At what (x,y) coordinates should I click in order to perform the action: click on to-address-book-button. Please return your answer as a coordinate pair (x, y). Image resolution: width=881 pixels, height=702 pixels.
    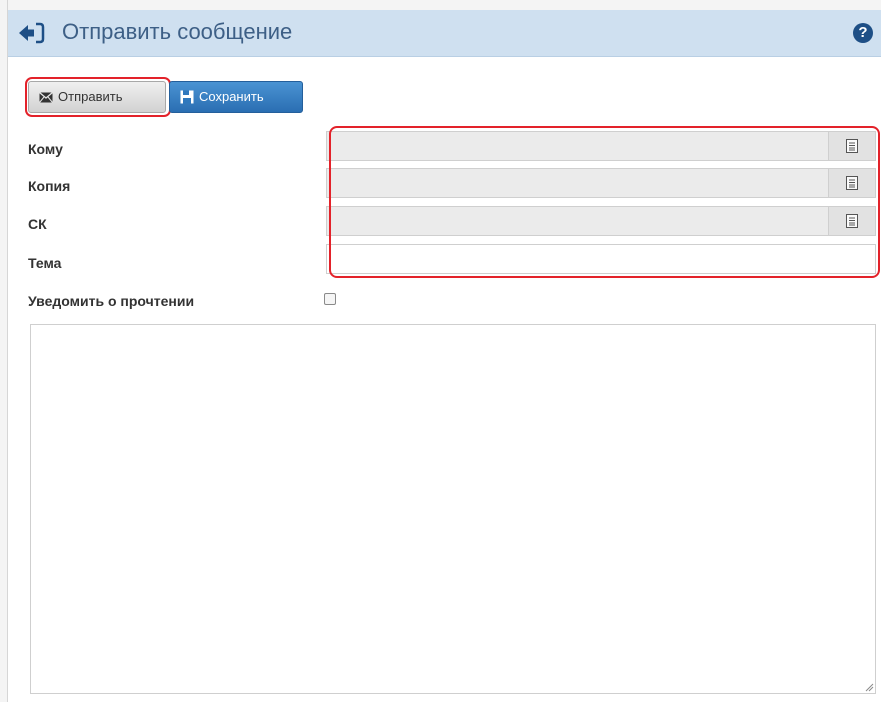
    Looking at the image, I should click on (851, 146).